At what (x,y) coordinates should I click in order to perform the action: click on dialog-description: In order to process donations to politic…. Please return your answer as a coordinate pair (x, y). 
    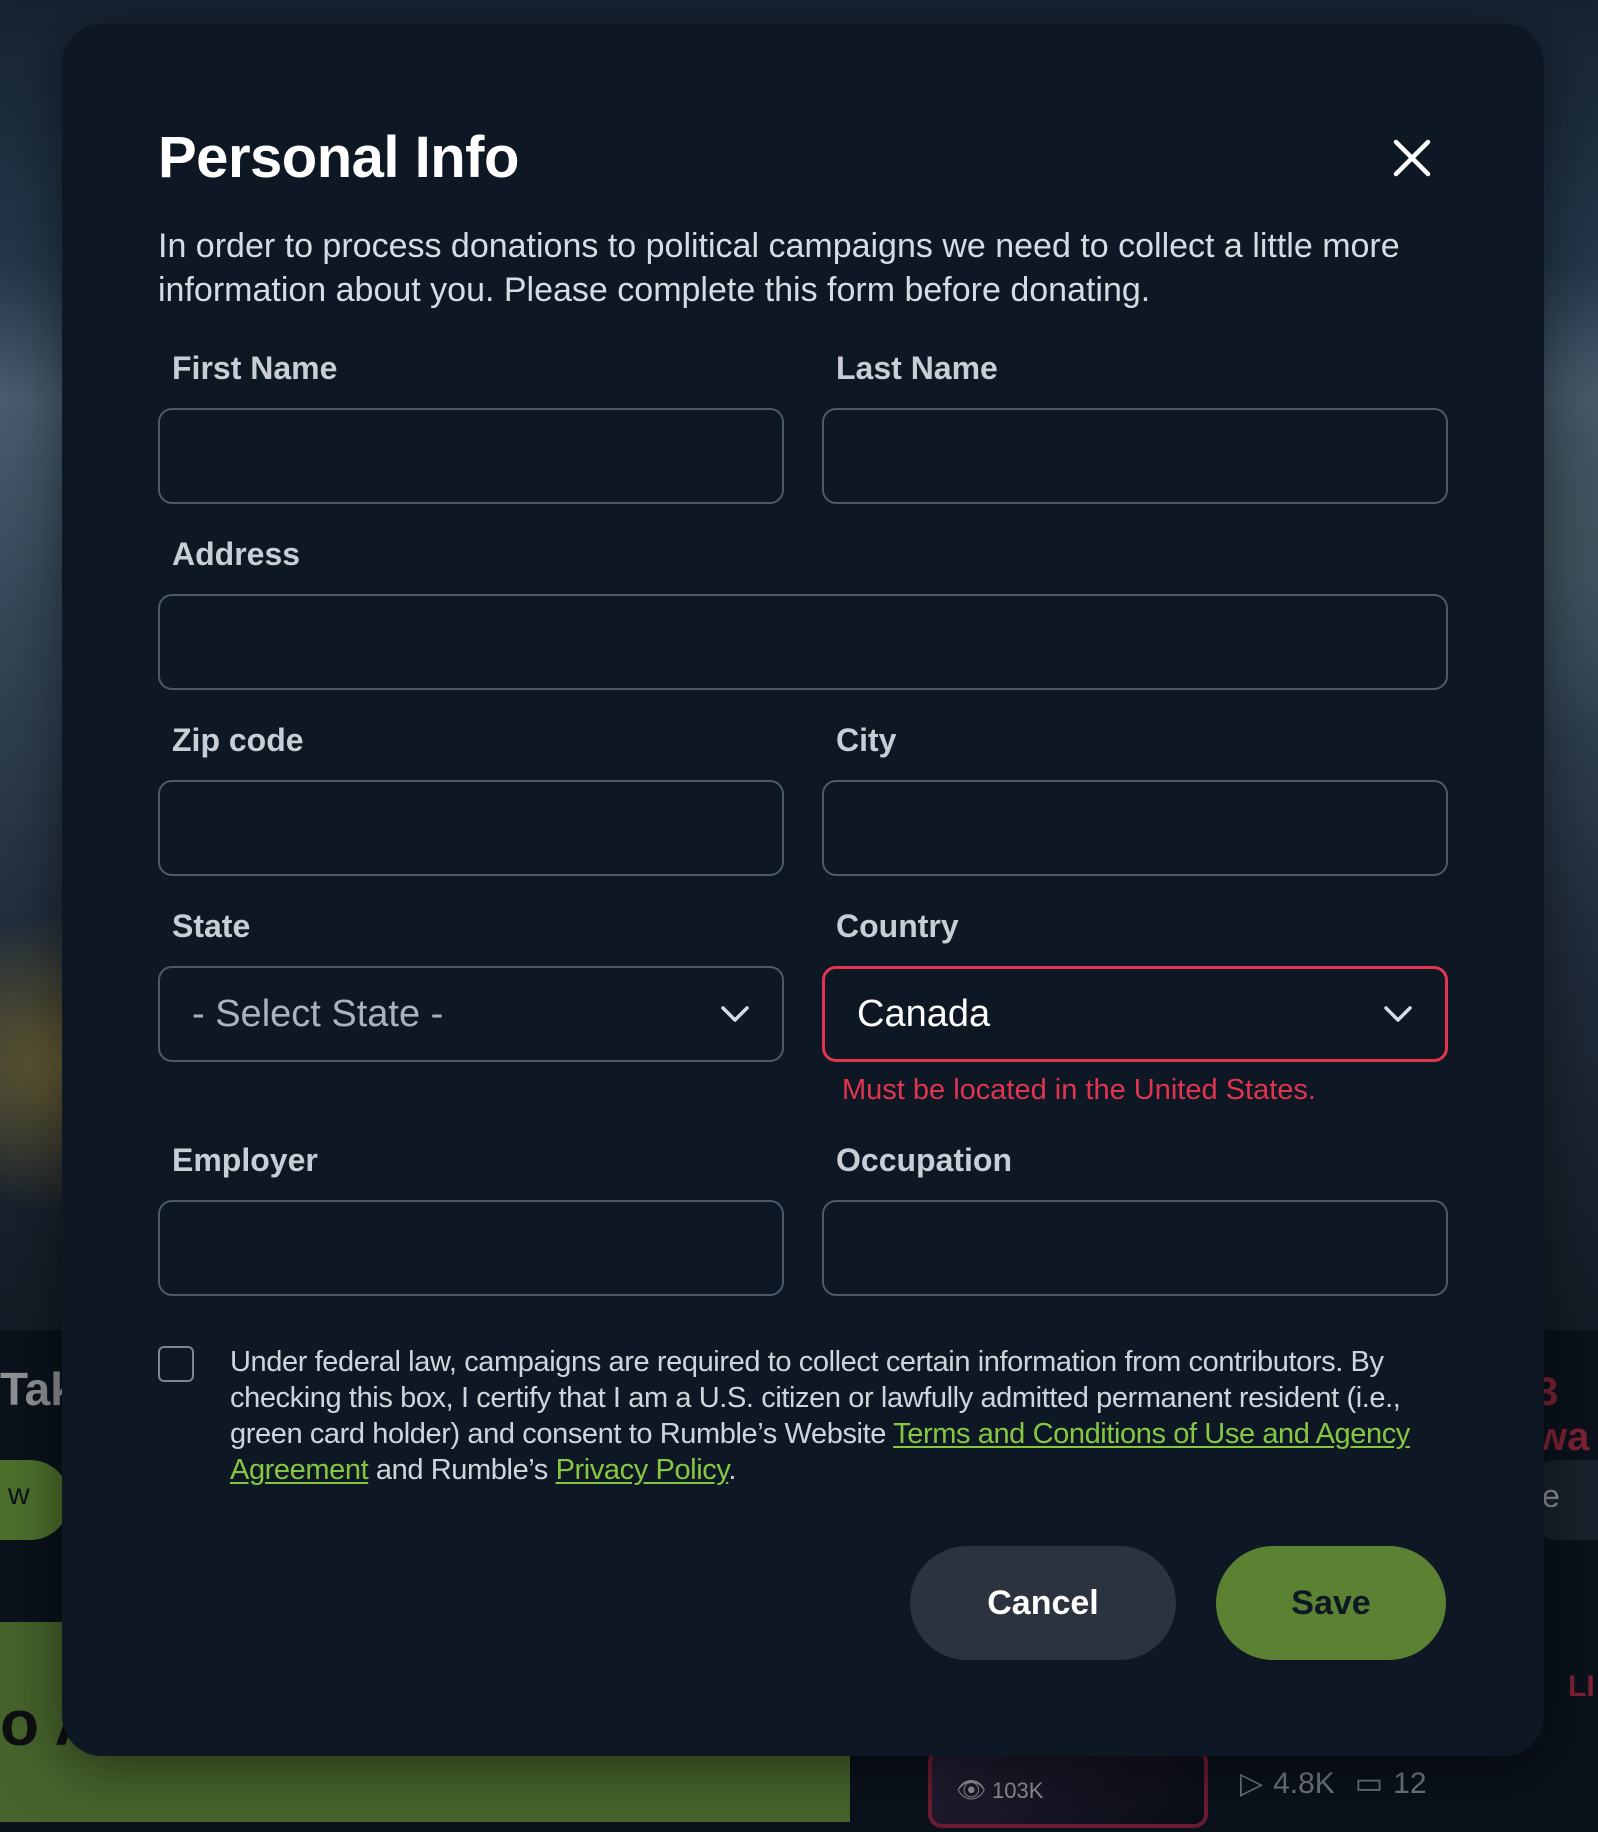
    Looking at the image, I should click on (779, 268).